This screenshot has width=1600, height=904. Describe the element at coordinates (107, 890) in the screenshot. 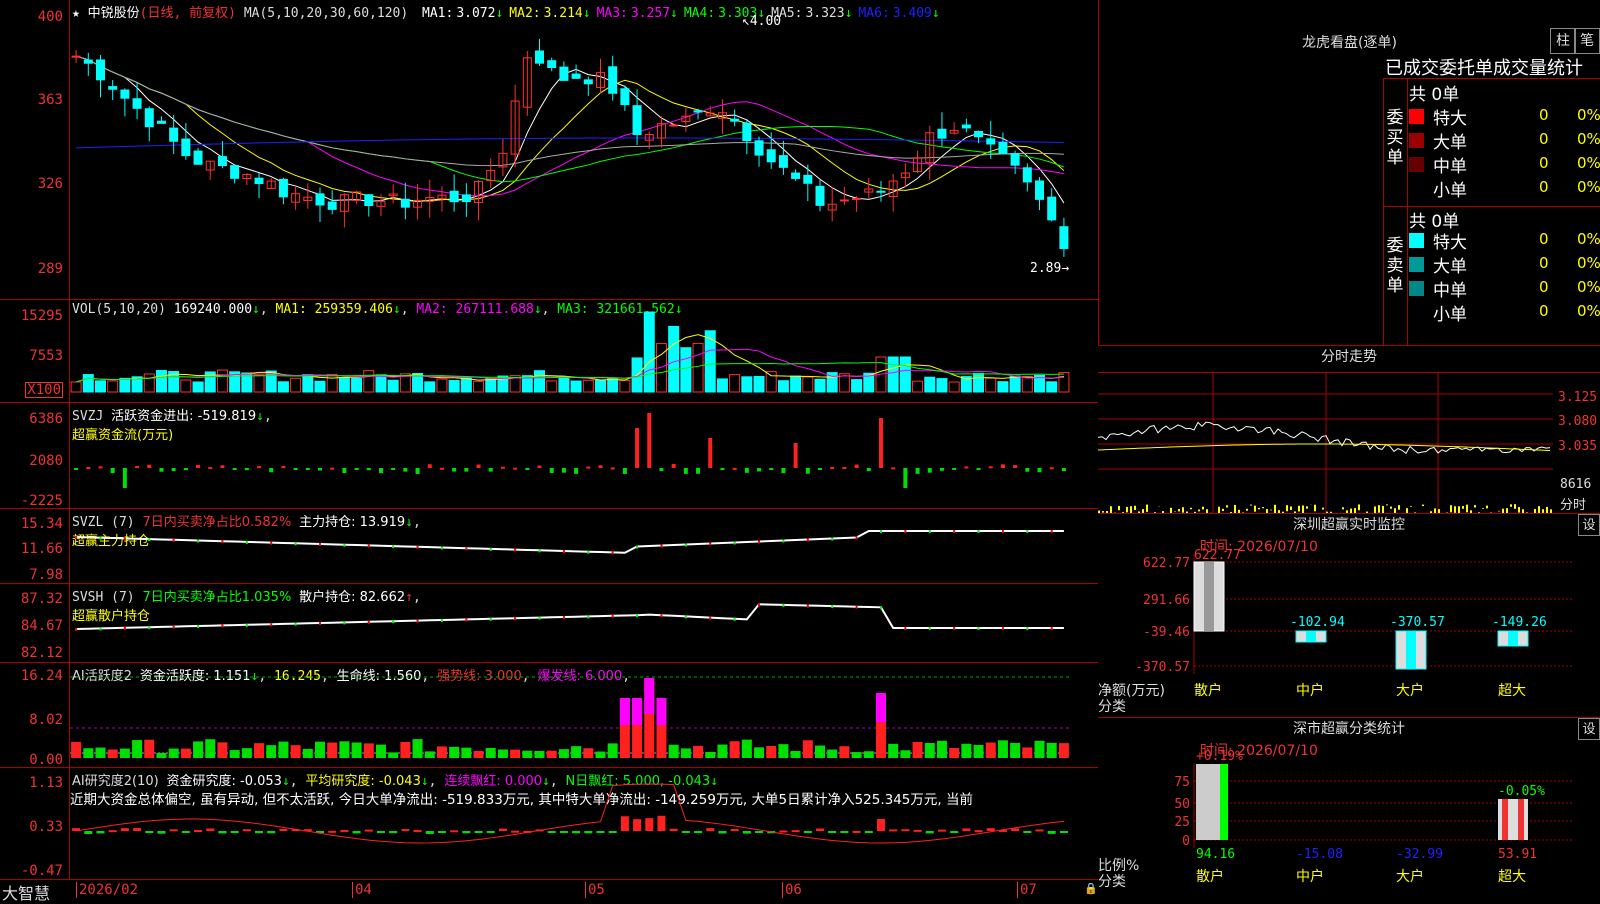

I see `x-label: 2026/02` at that location.